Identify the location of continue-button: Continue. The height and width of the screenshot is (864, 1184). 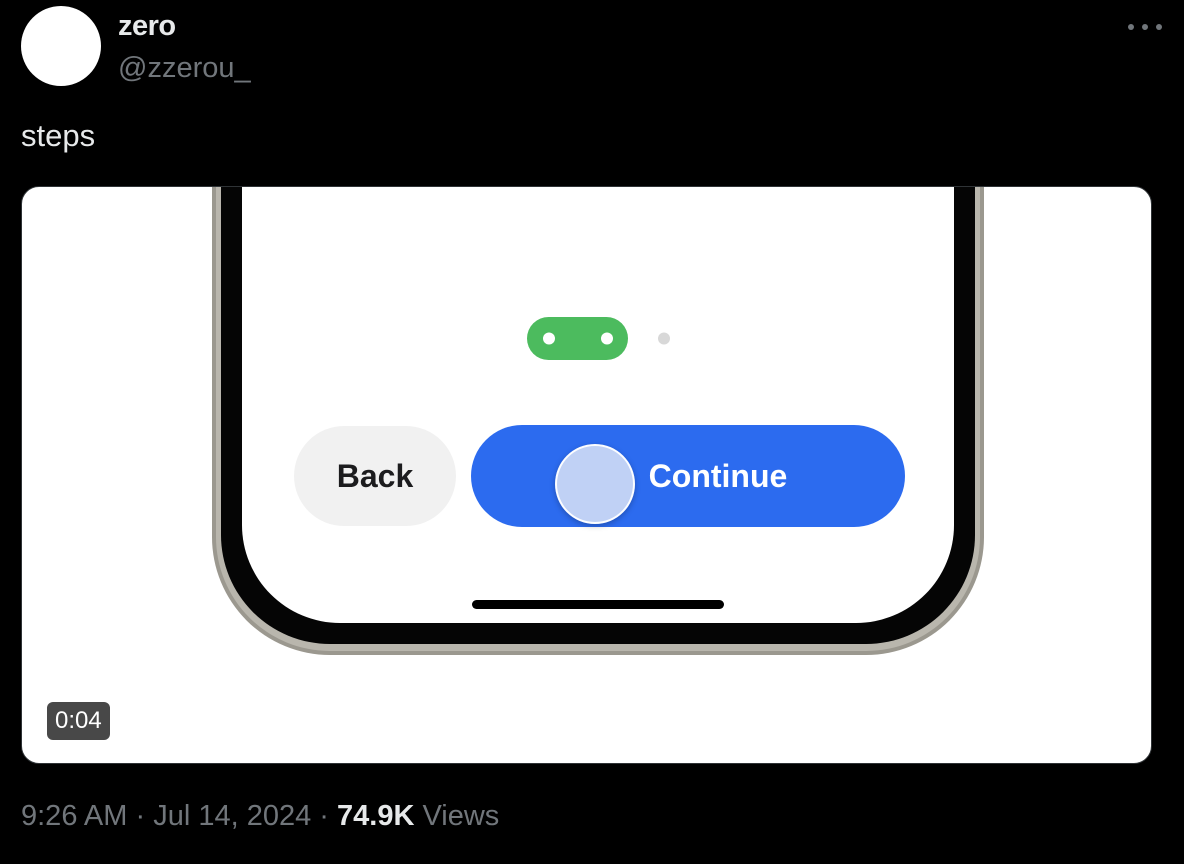
(688, 476).